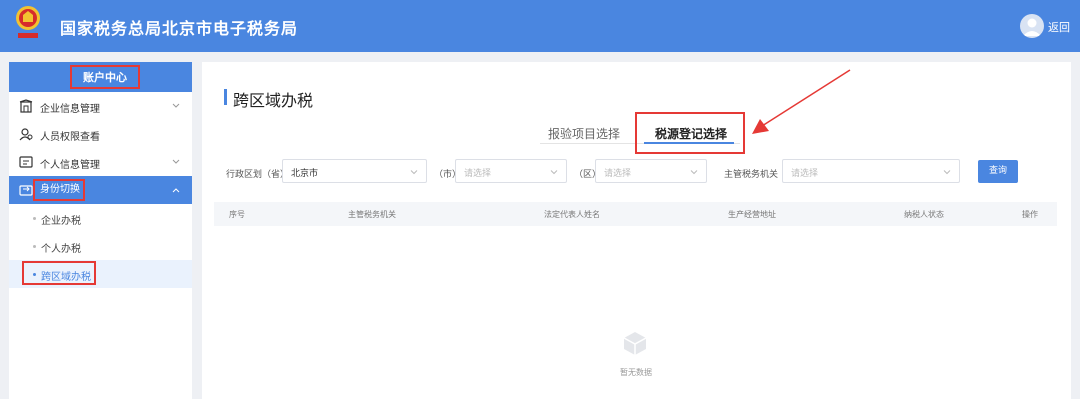 Image resolution: width=1080 pixels, height=399 pixels. I want to click on city-placeholder: 请选择, so click(478, 174).